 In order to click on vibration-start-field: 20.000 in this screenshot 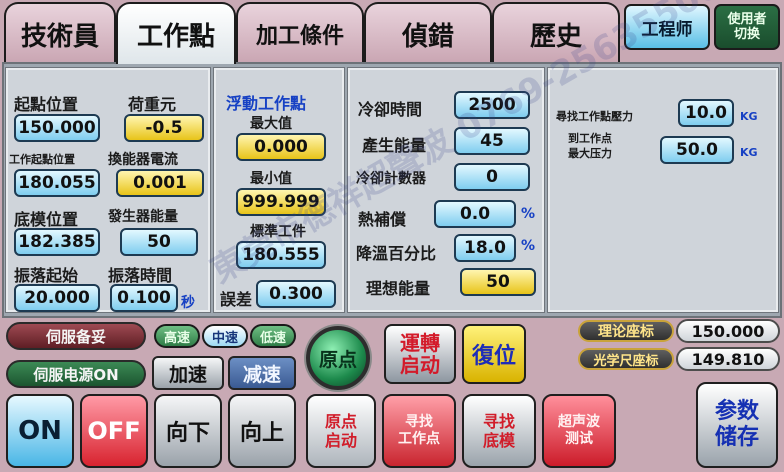, I will do `click(57, 298)`.